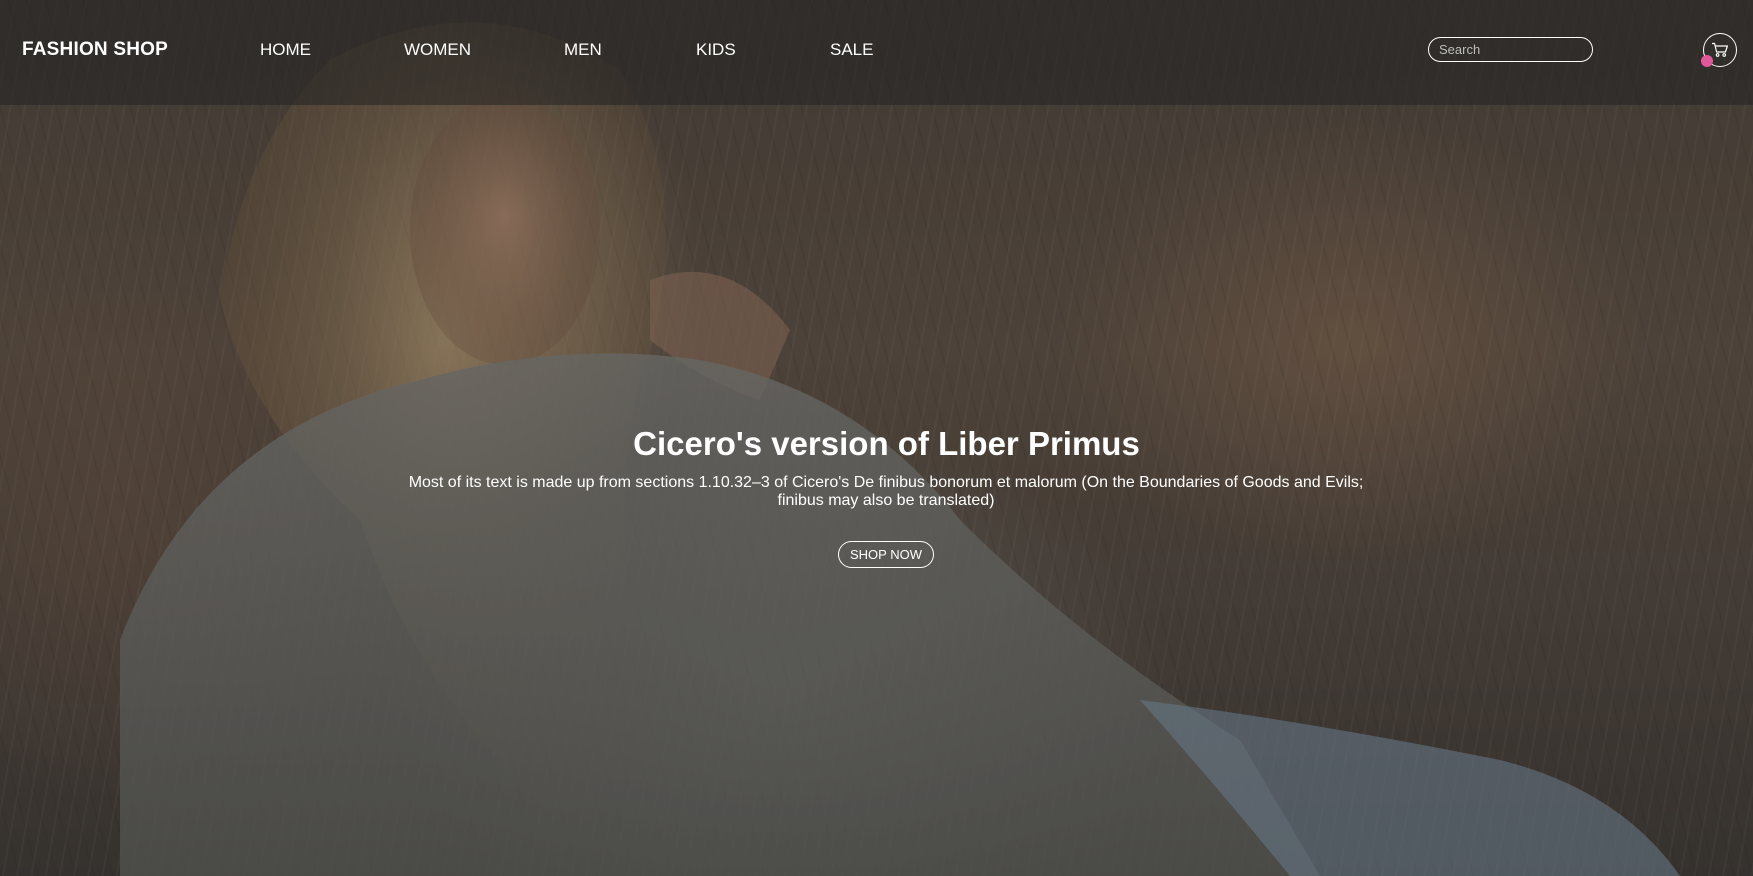 Image resolution: width=1753 pixels, height=876 pixels. Describe the element at coordinates (886, 443) in the screenshot. I see `hero-title: Cicero's version of Liber Primus` at that location.